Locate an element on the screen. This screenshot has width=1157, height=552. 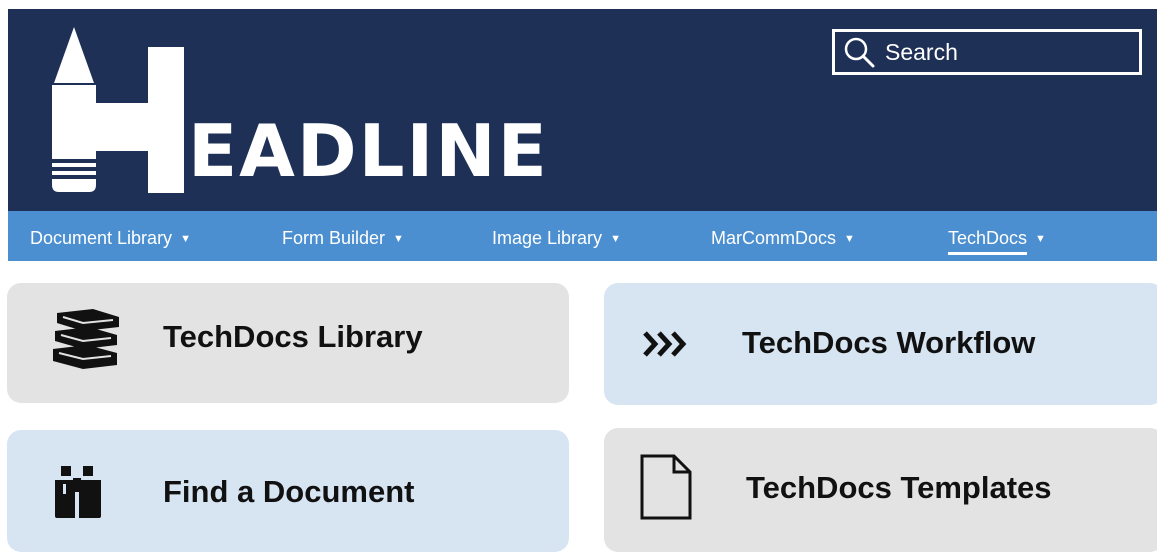
tile-techdocs-library: TechDocs Library is located at coordinates (288, 343).